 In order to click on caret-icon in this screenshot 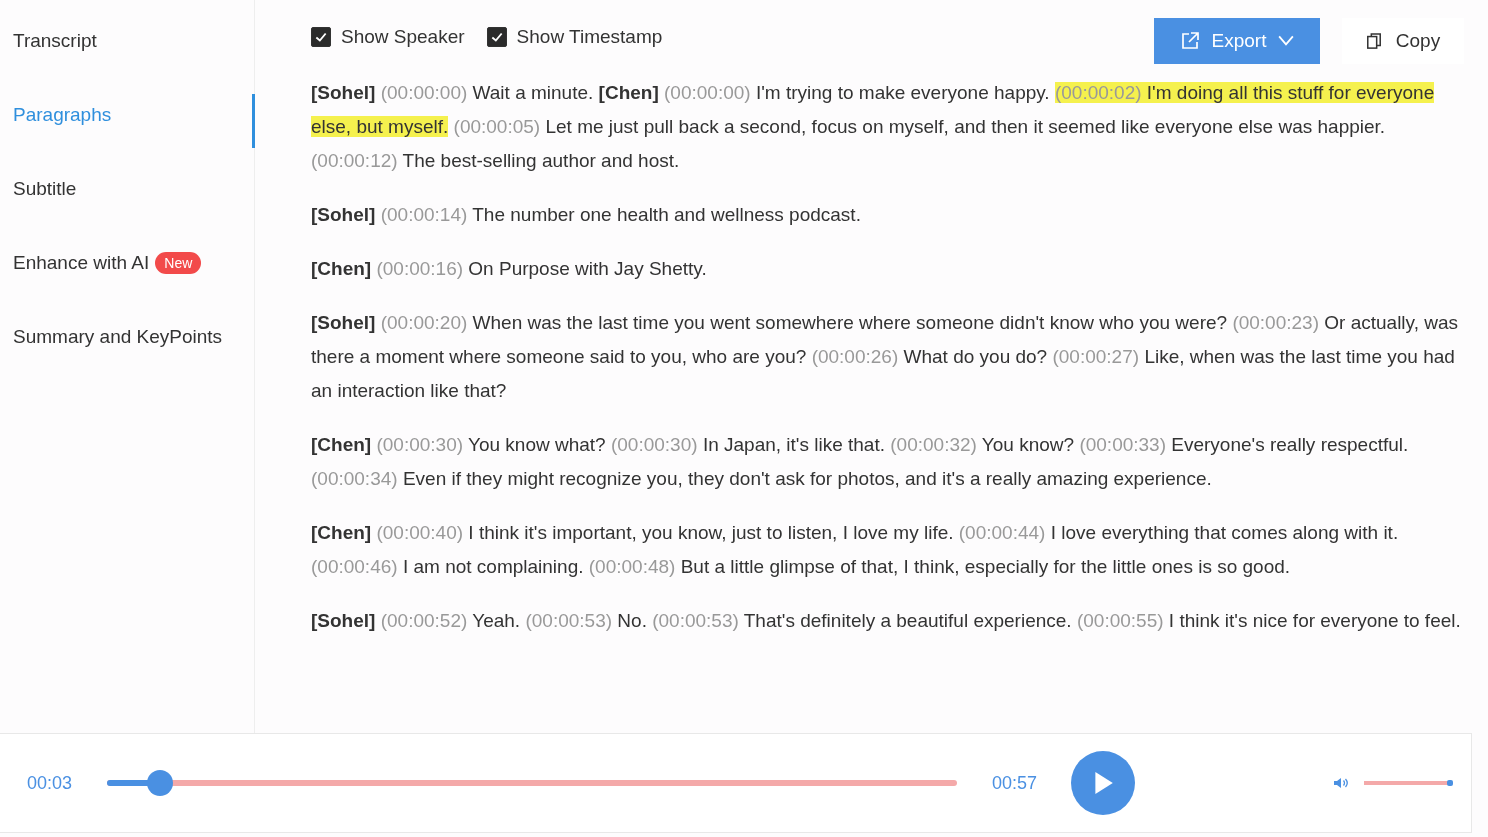, I will do `click(1286, 41)`.